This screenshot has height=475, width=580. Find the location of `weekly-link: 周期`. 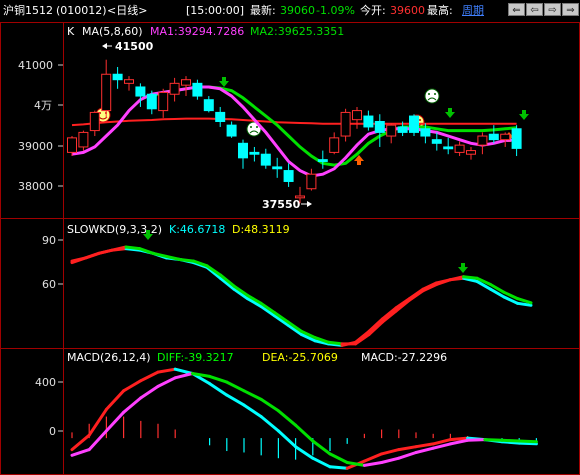

weekly-link: 周期 is located at coordinates (473, 11).